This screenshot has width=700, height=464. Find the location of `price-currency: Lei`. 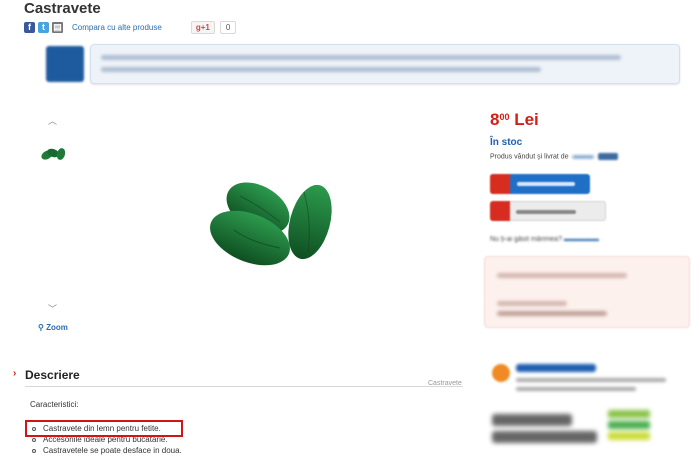

price-currency: Lei is located at coordinates (526, 119).